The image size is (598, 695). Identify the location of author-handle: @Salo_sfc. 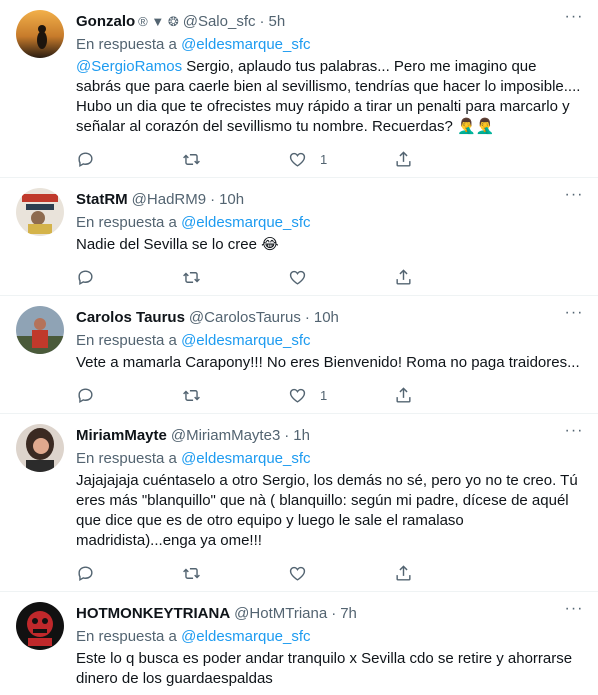
(219, 22).